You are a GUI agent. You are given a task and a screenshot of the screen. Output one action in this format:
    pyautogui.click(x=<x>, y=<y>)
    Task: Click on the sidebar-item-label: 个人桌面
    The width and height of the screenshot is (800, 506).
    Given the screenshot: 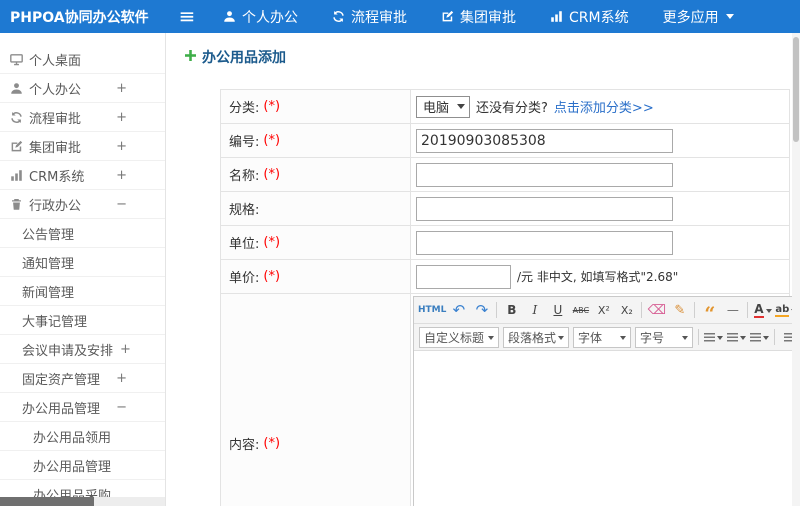 What is the action you would take?
    pyautogui.click(x=55, y=61)
    